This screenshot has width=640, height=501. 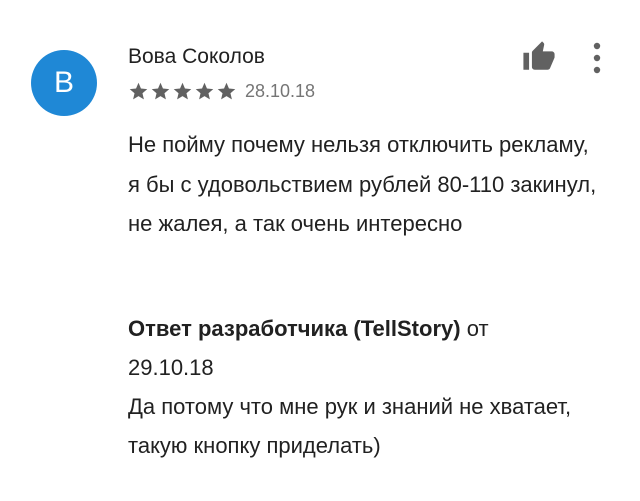 I want to click on author-name: Вова Соколов, so click(x=196, y=56).